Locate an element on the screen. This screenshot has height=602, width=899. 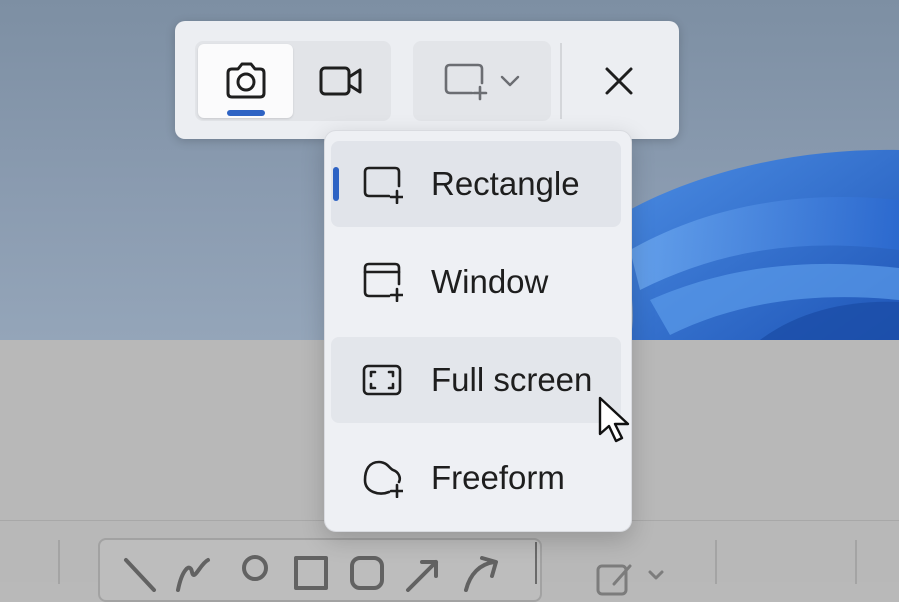
close-icon is located at coordinates (619, 81).